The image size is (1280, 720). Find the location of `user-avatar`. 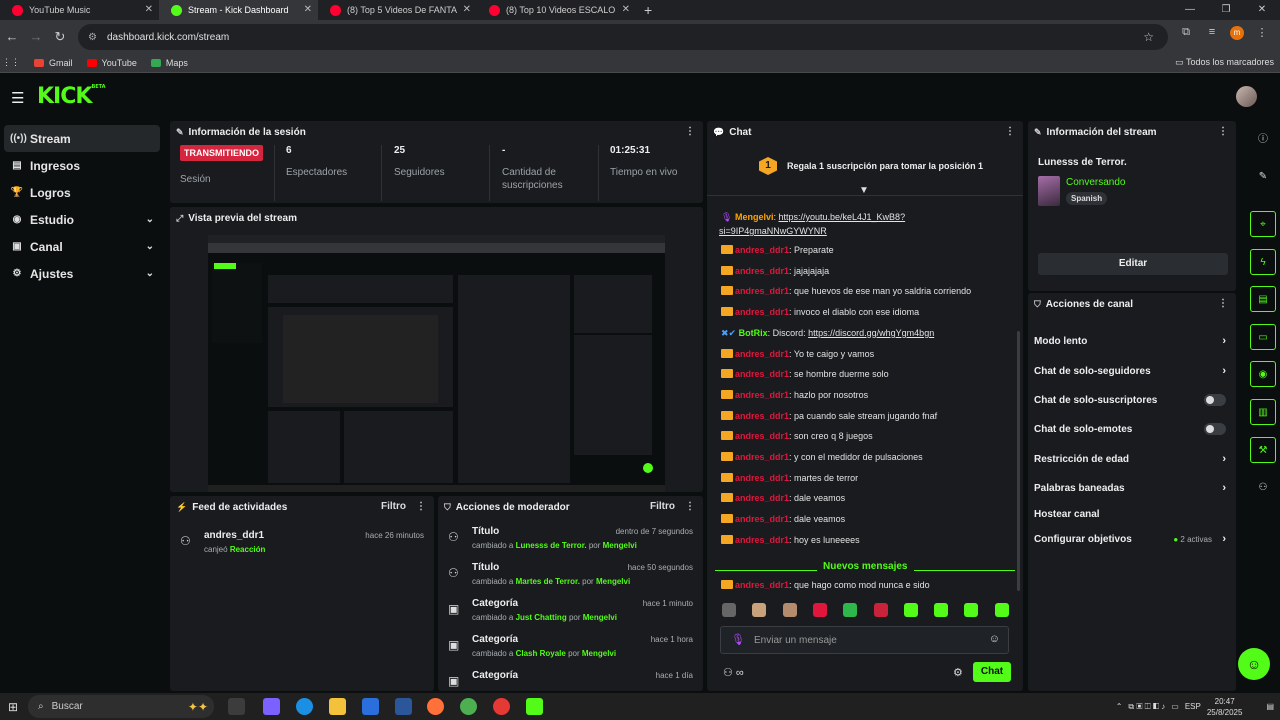

user-avatar is located at coordinates (1246, 96).